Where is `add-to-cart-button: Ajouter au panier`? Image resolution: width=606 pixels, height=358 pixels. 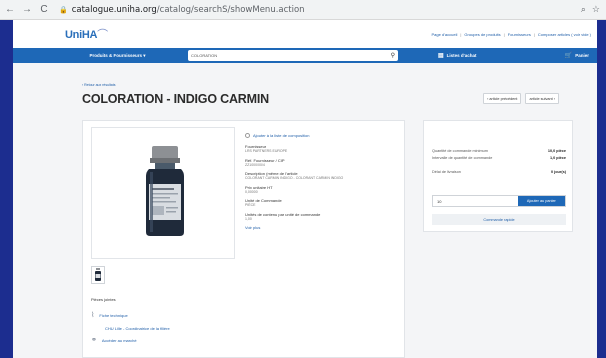
add-to-cart-button: Ajouter au panier is located at coordinates (541, 201).